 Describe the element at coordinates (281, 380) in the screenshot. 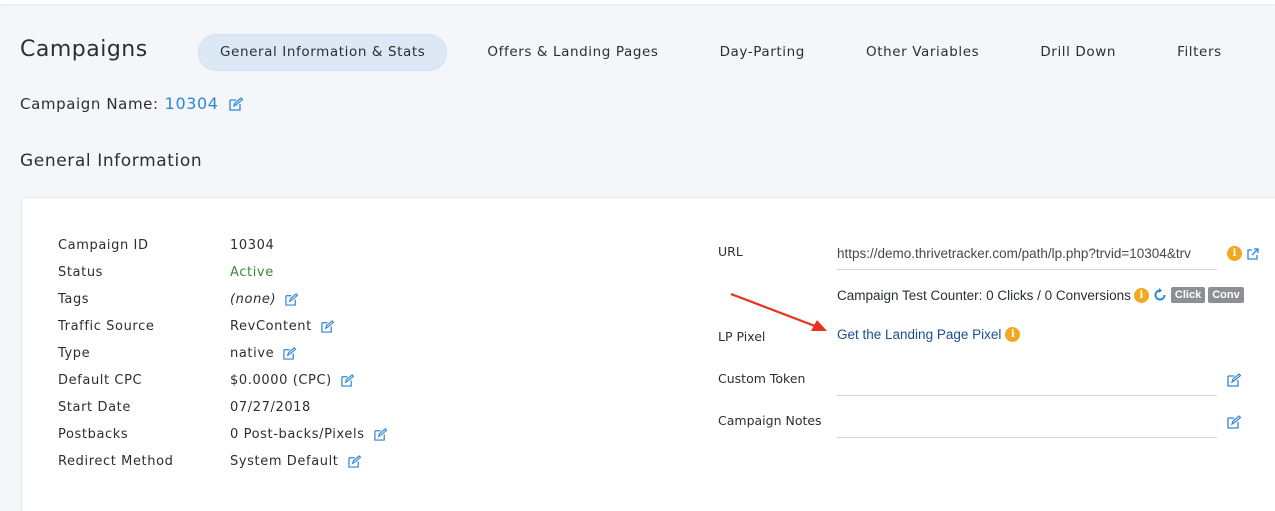

I see `default-cpc-value: $0.0000 (CPC)` at that location.